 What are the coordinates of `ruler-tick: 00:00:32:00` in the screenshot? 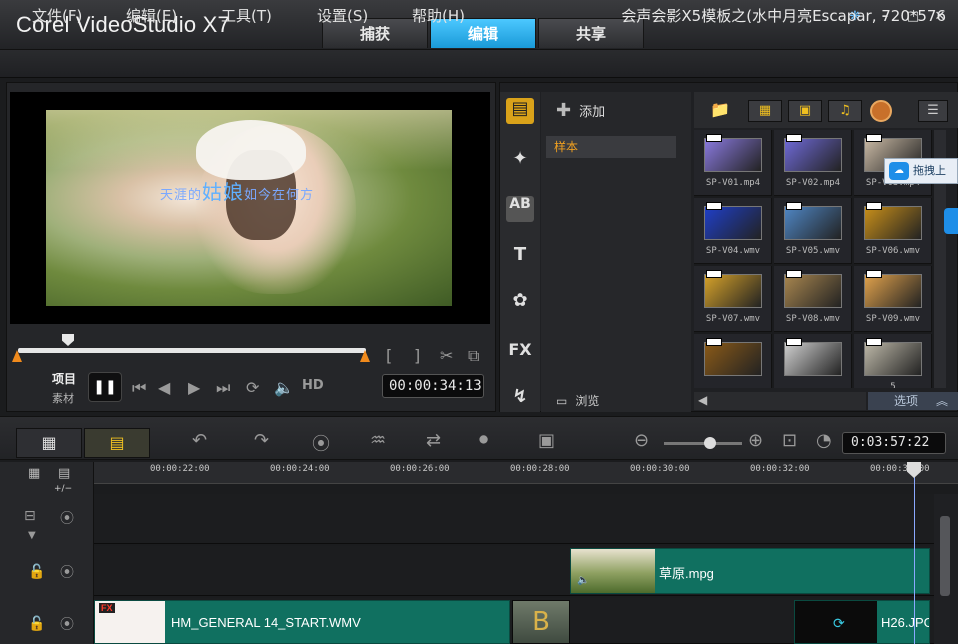 It's located at (780, 469).